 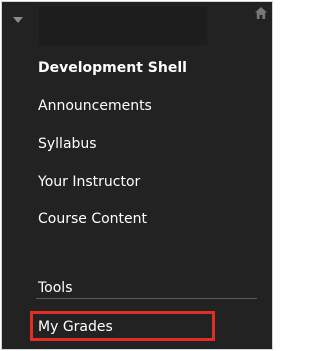 What do you see at coordinates (122, 326) in the screenshot?
I see `my-grades-highlight` at bounding box center [122, 326].